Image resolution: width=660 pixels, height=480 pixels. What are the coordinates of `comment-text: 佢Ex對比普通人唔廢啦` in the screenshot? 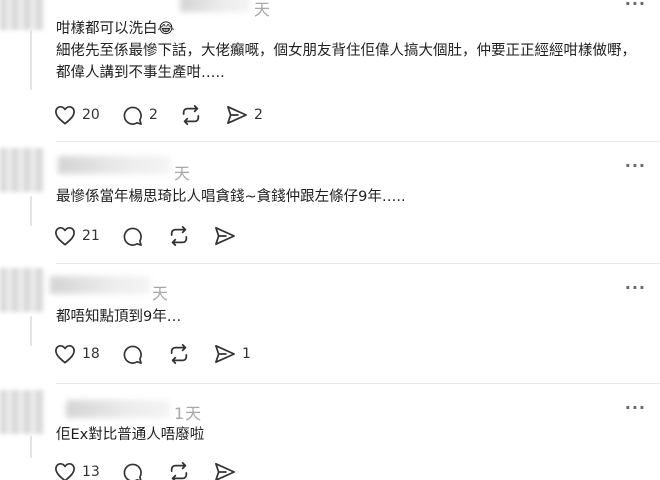 It's located at (130, 435).